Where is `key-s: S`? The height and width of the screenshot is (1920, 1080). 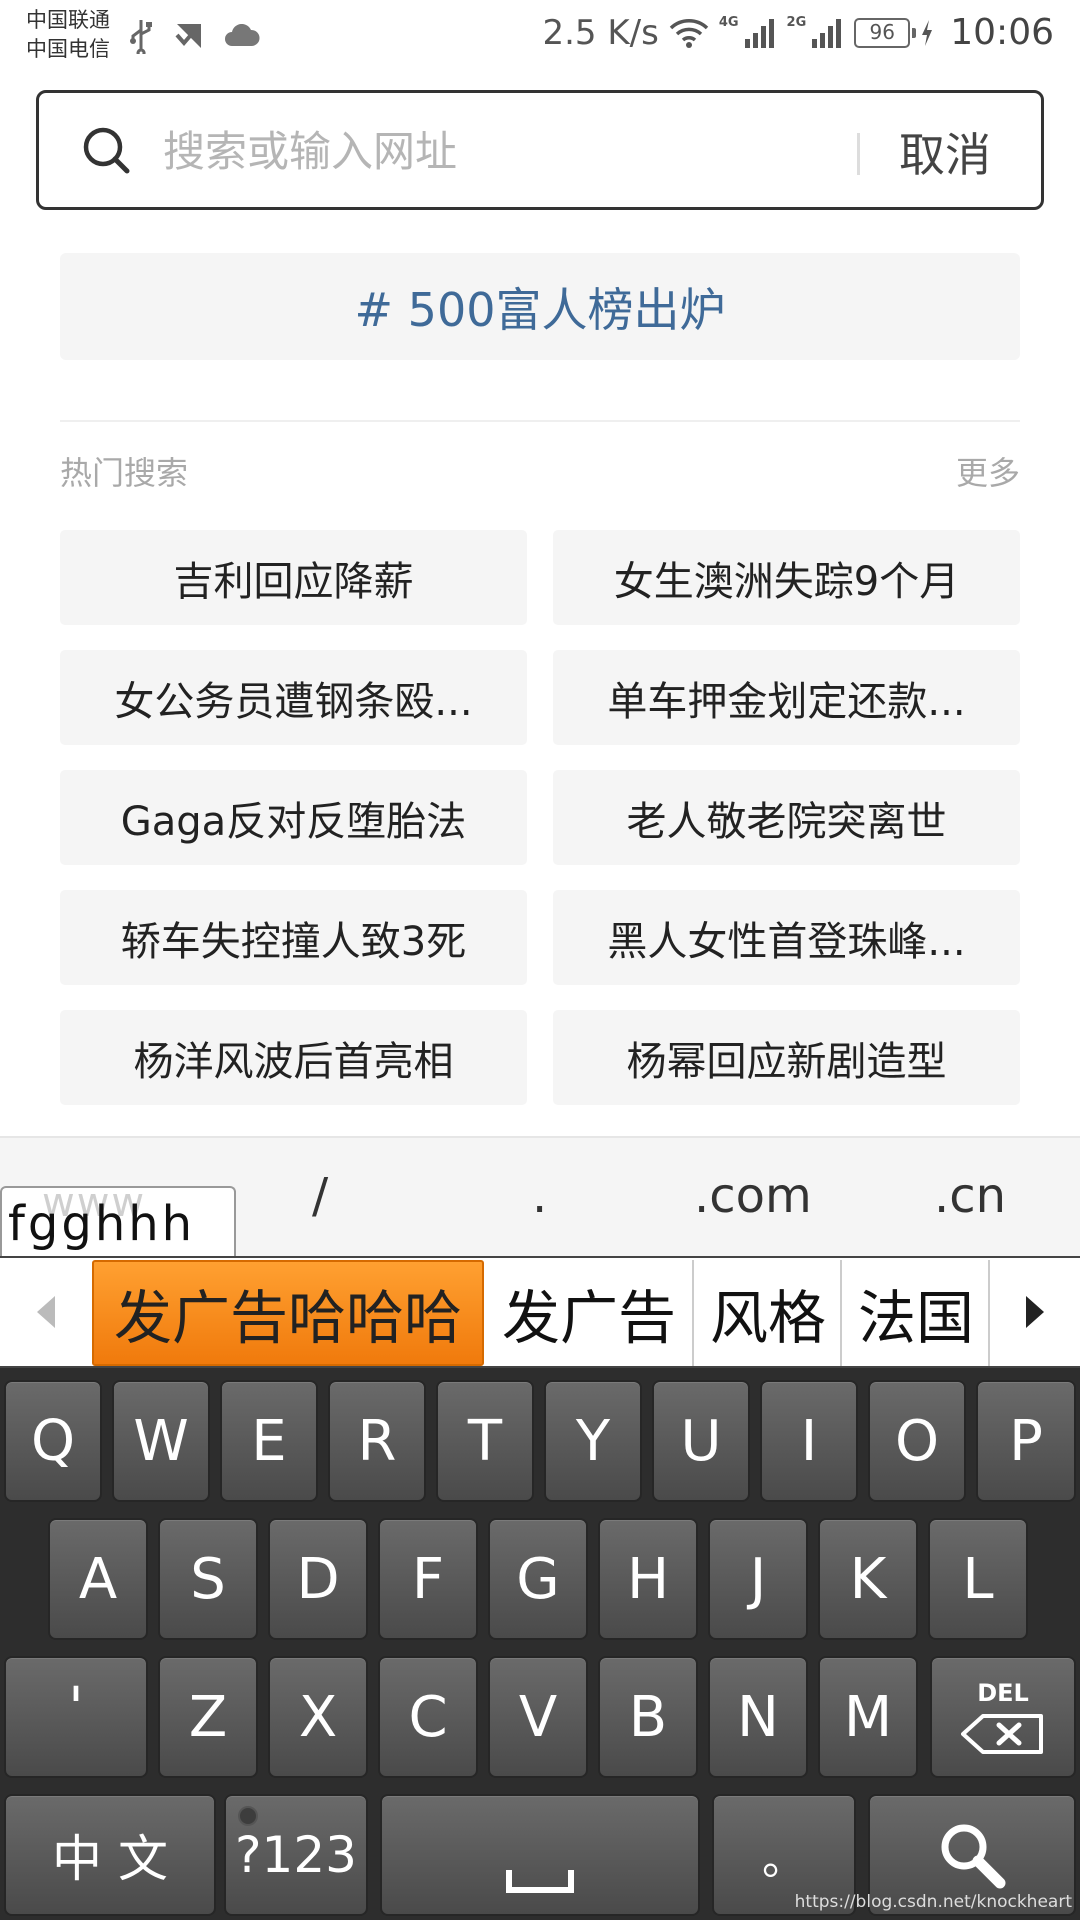
key-s: S is located at coordinates (208, 1579).